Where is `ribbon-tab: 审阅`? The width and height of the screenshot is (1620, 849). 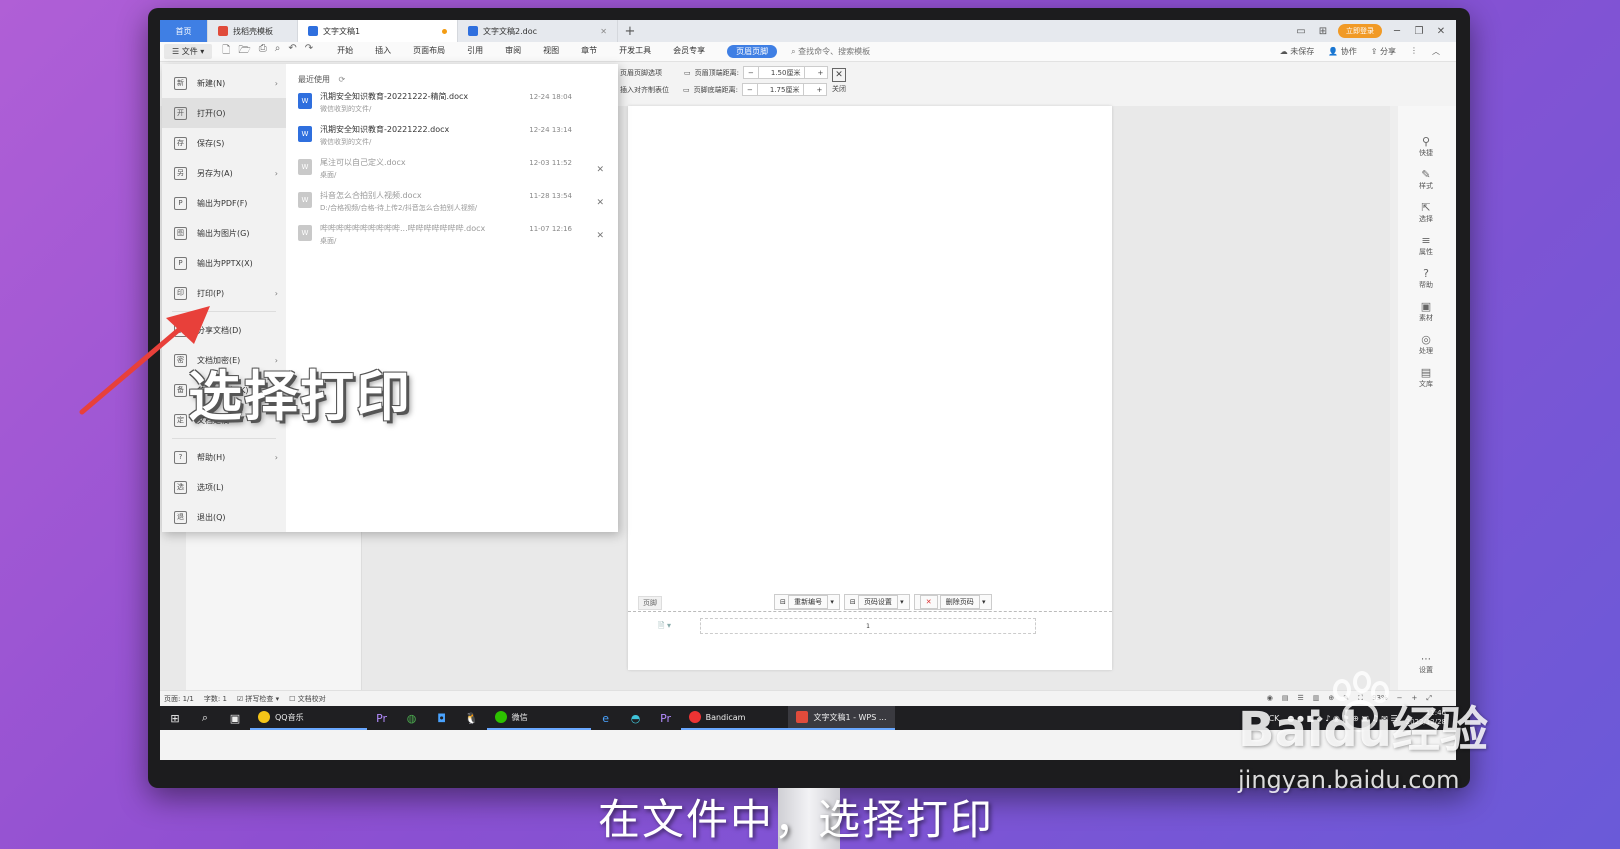 ribbon-tab: 审阅 is located at coordinates (513, 51).